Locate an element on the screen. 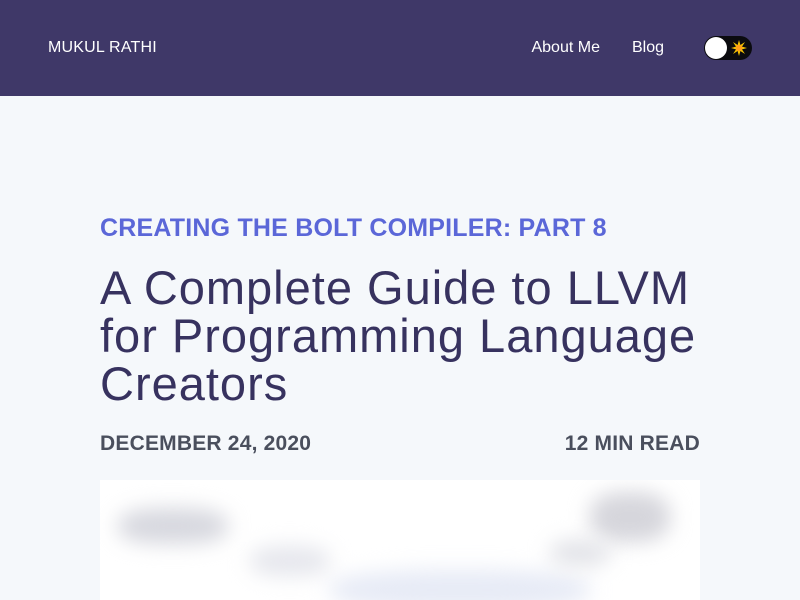  series-title: CREATING THE BOLT COMPILER: PART 8 is located at coordinates (353, 228).